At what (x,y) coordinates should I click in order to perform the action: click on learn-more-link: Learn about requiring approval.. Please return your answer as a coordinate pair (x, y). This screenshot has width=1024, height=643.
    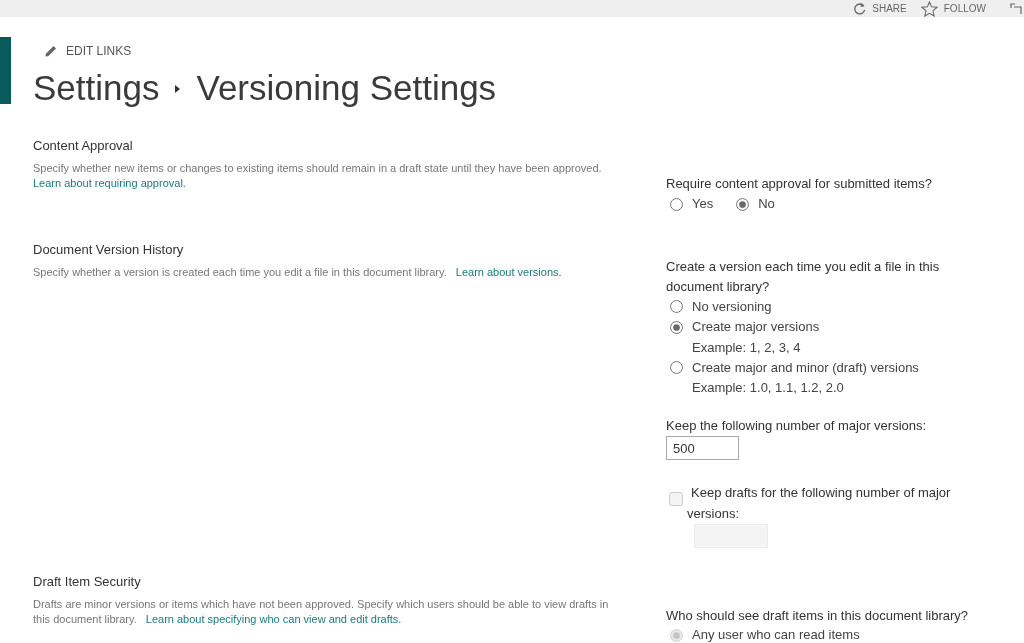
    Looking at the image, I should click on (109, 183).